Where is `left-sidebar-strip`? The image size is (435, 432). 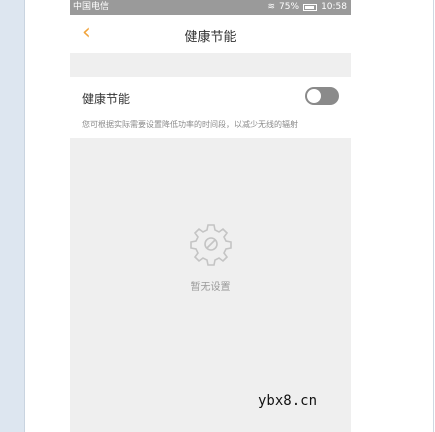 left-sidebar-strip is located at coordinates (12, 216).